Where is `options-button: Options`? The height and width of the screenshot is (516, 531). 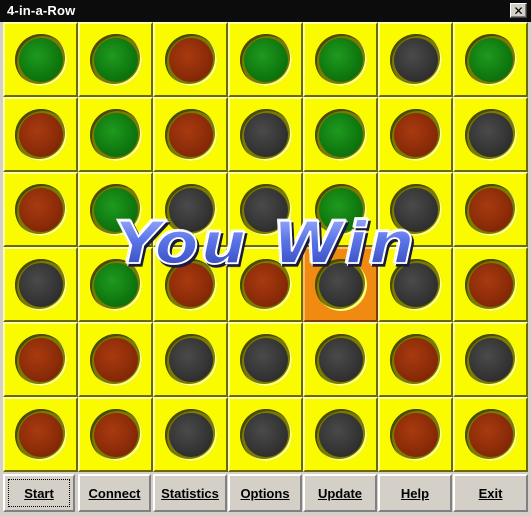
options-button: Options is located at coordinates (265, 493).